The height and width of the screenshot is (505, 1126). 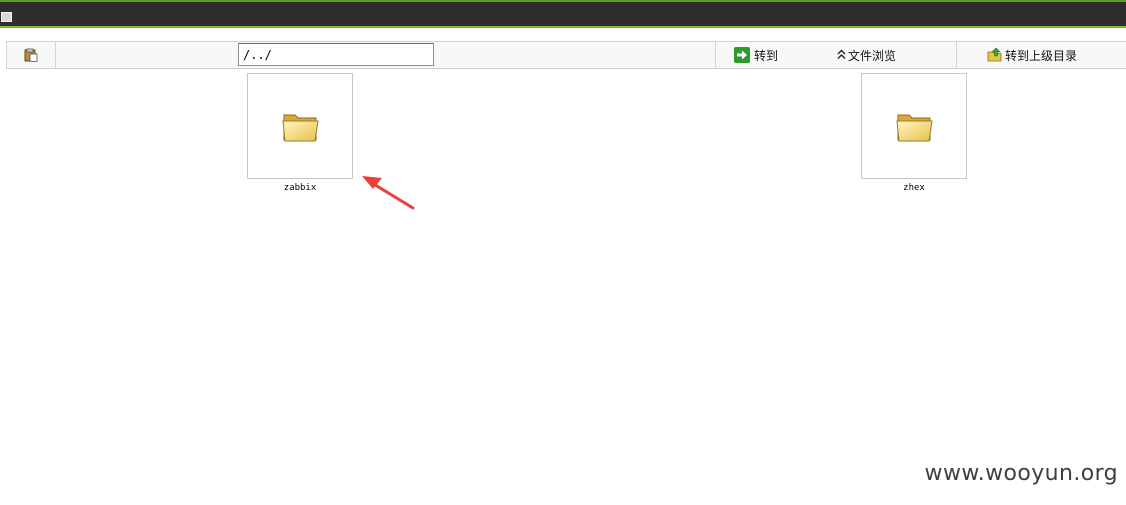 What do you see at coordinates (300, 188) in the screenshot?
I see `folder-name: zabbix` at bounding box center [300, 188].